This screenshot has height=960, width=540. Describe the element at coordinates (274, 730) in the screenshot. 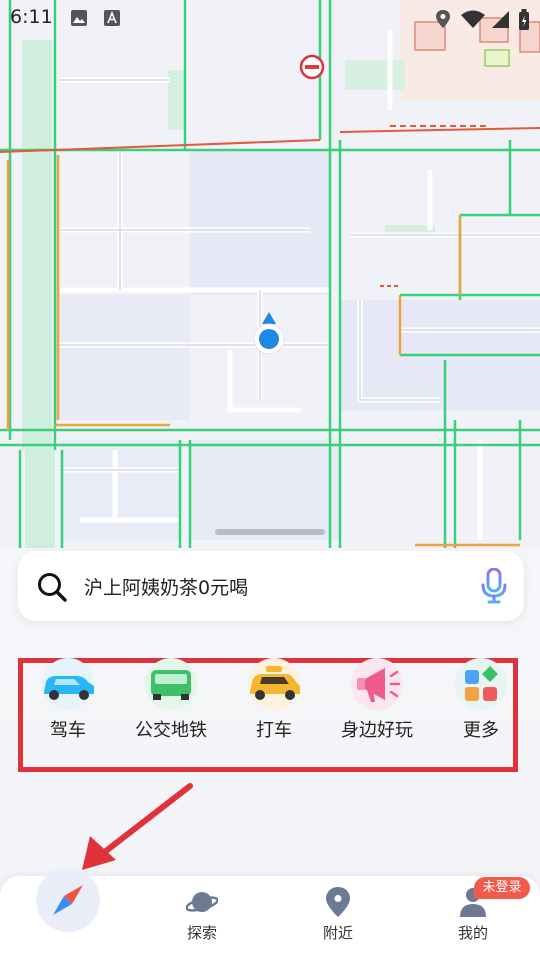

I see `quick-action-label: 打车` at that location.